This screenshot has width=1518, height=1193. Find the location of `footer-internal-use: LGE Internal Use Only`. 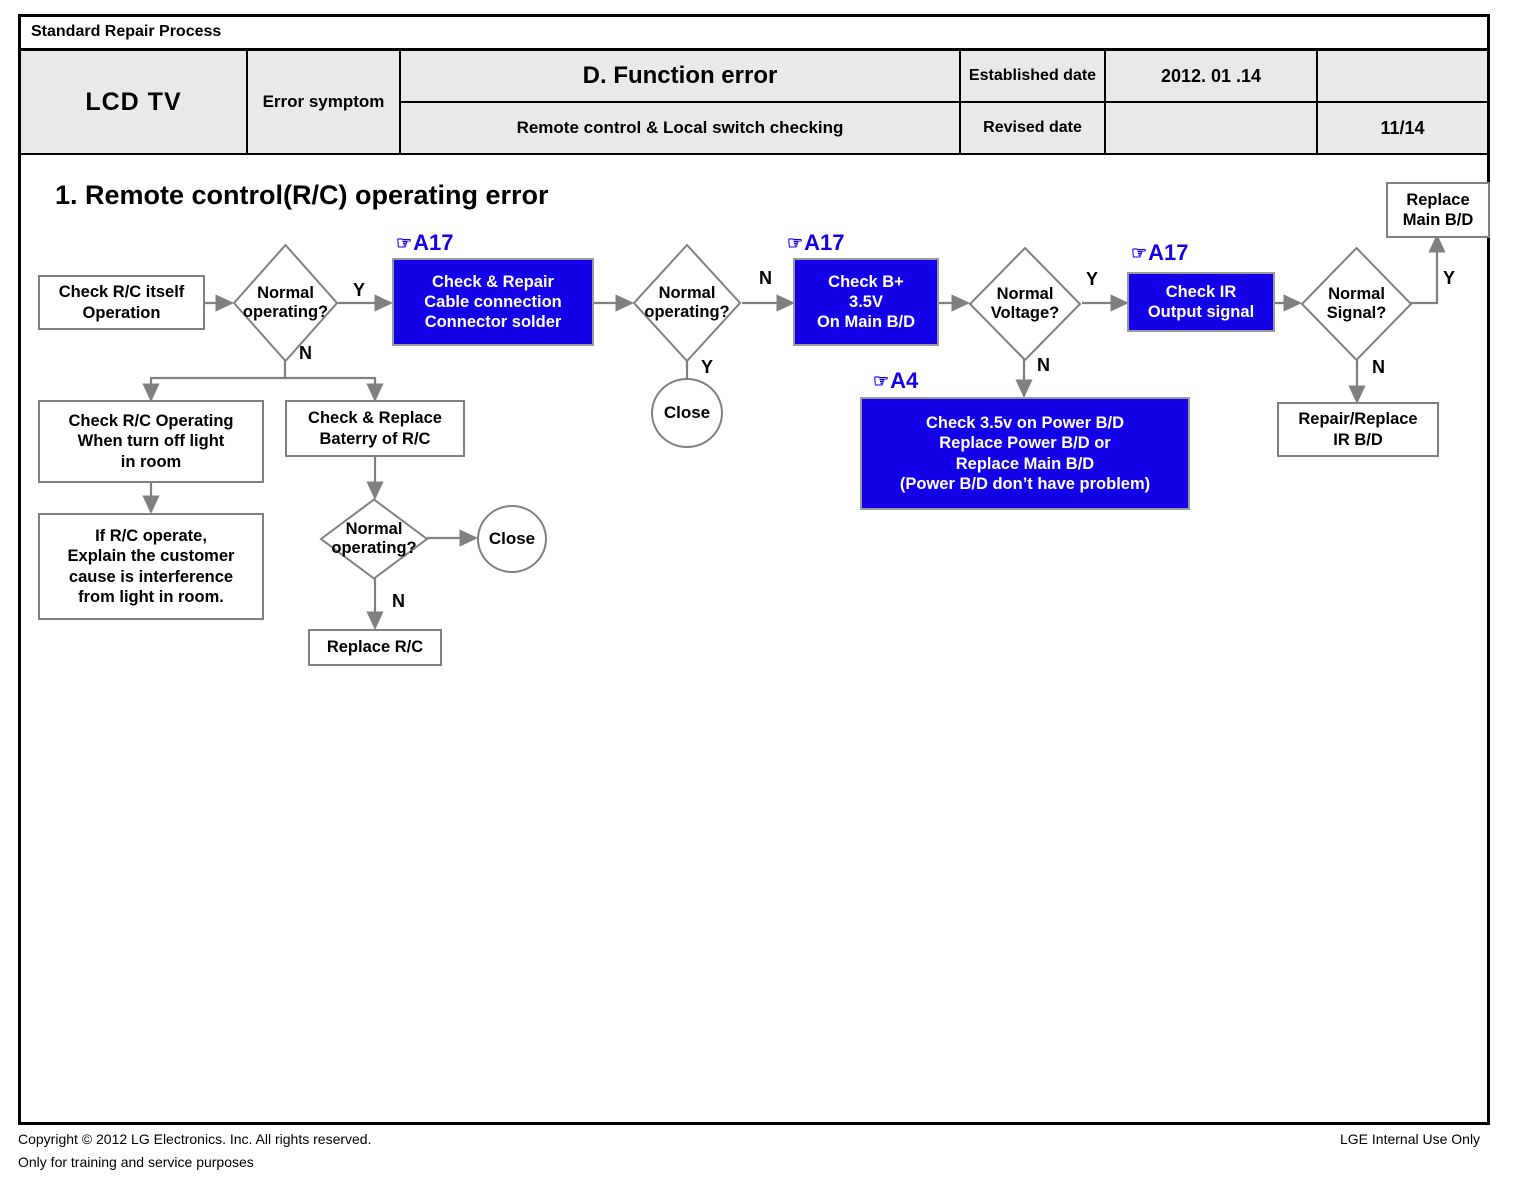

footer-internal-use: LGE Internal Use Only is located at coordinates (1410, 1139).